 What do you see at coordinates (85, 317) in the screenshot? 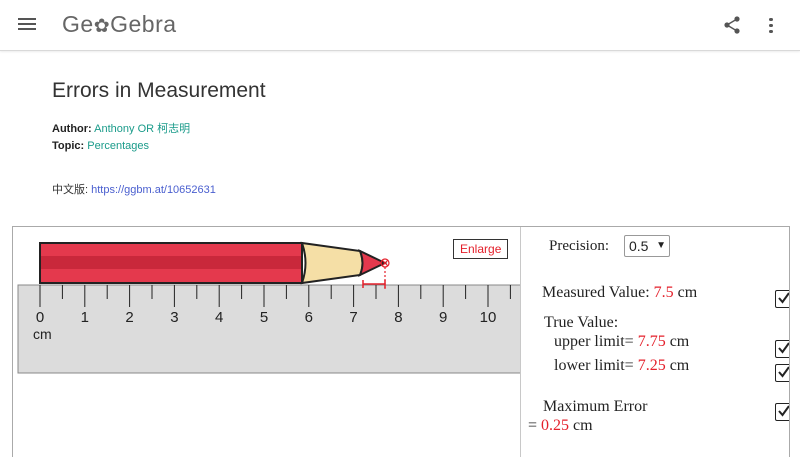
I see `ruler-tick-label: 1` at bounding box center [85, 317].